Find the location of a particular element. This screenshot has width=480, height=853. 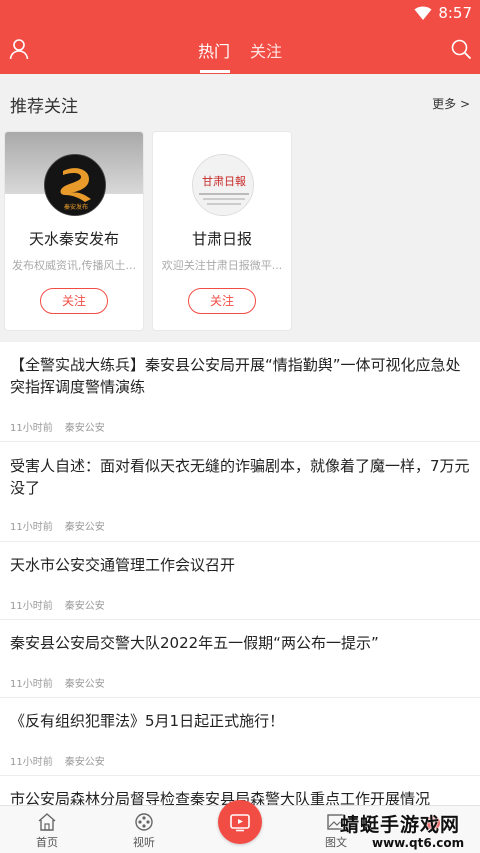

nav-home: 首页 is located at coordinates (47, 831).